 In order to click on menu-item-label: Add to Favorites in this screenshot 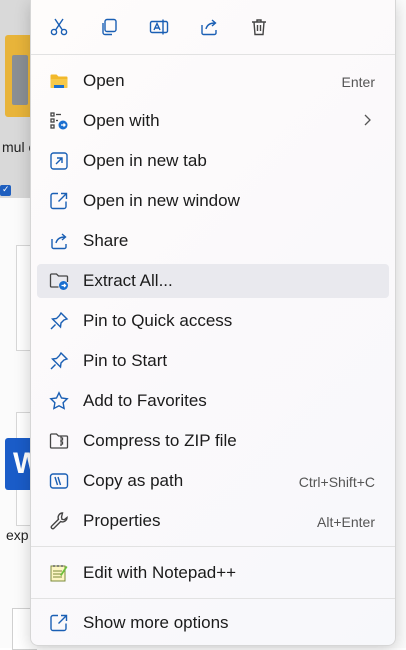, I will do `click(145, 400)`.